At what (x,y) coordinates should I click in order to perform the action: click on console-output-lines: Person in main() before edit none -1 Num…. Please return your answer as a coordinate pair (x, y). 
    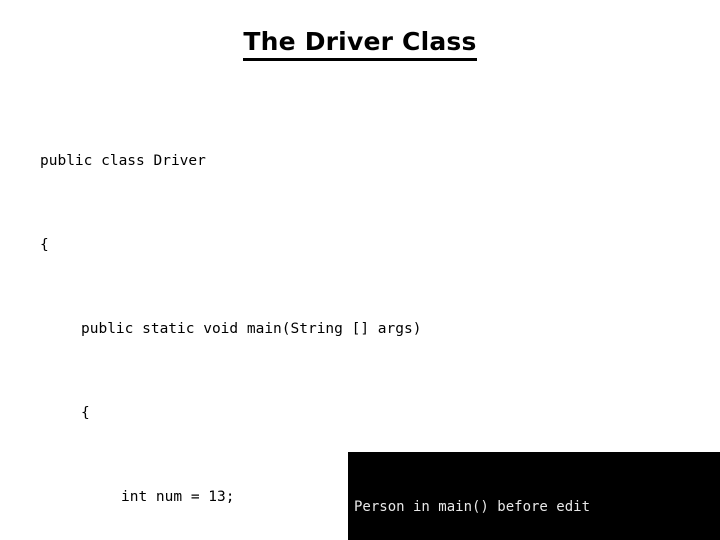
    Looking at the image, I should click on (534, 496).